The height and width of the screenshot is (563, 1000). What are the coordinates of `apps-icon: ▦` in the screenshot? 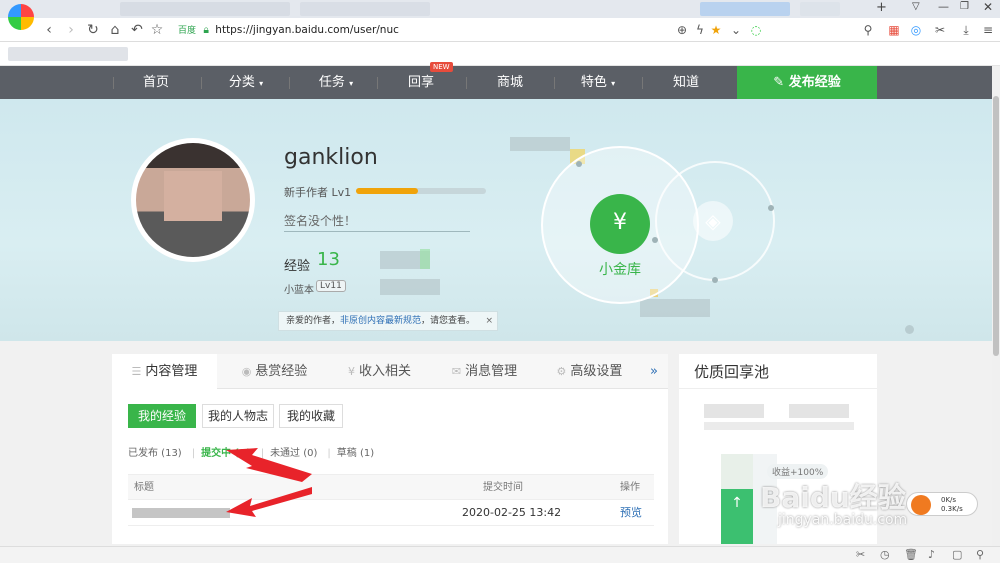 It's located at (894, 30).